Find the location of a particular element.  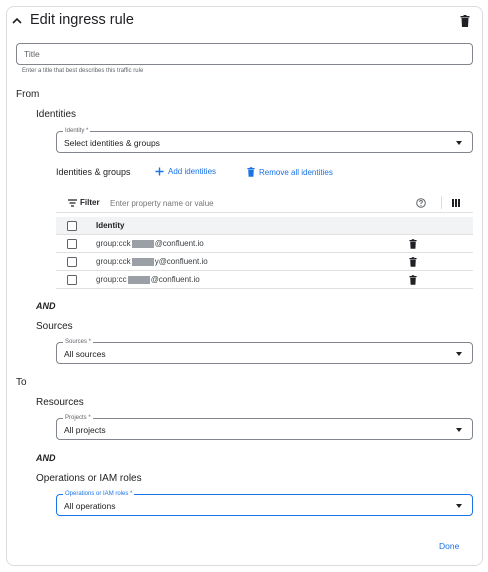

to-heading: To is located at coordinates (21, 382).